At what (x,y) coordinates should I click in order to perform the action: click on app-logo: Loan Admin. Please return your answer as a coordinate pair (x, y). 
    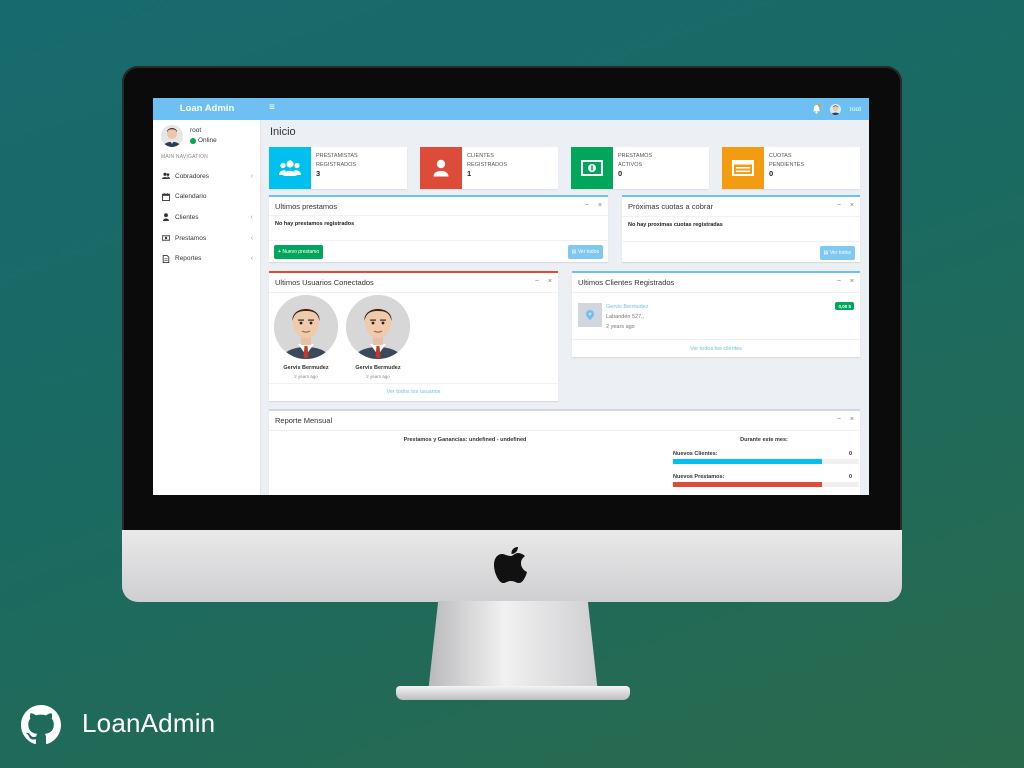
    Looking at the image, I should click on (207, 109).